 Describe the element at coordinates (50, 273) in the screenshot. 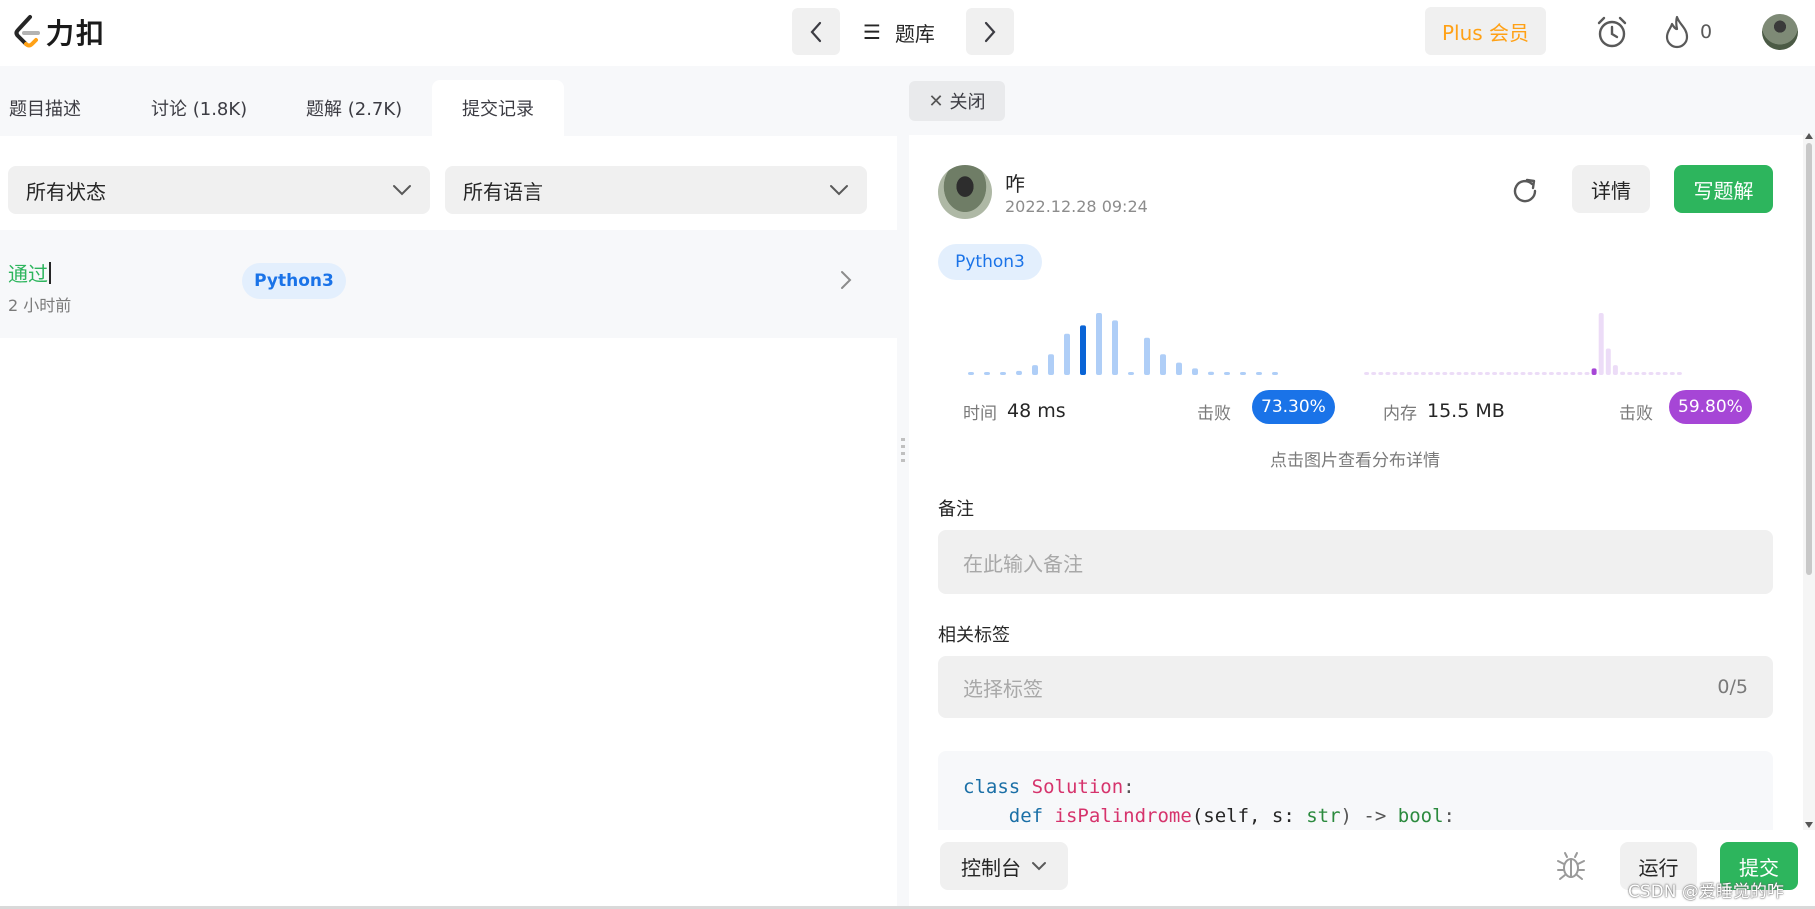

I see `text-cursor` at that location.